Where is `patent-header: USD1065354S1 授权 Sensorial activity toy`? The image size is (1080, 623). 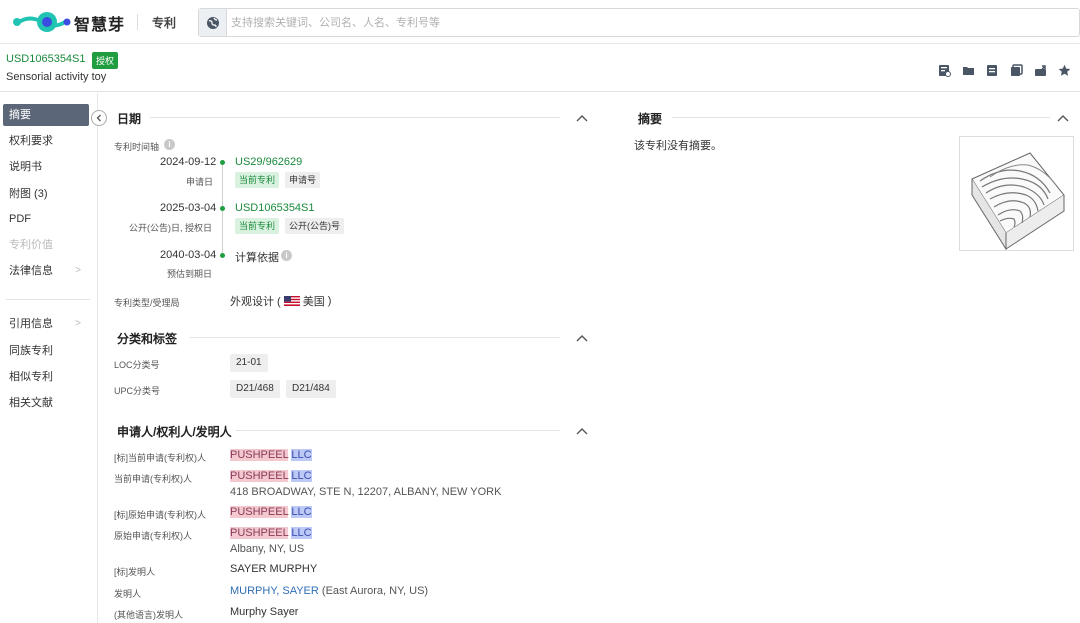
patent-header: USD1065354S1 授权 Sensorial activity toy is located at coordinates (540, 68).